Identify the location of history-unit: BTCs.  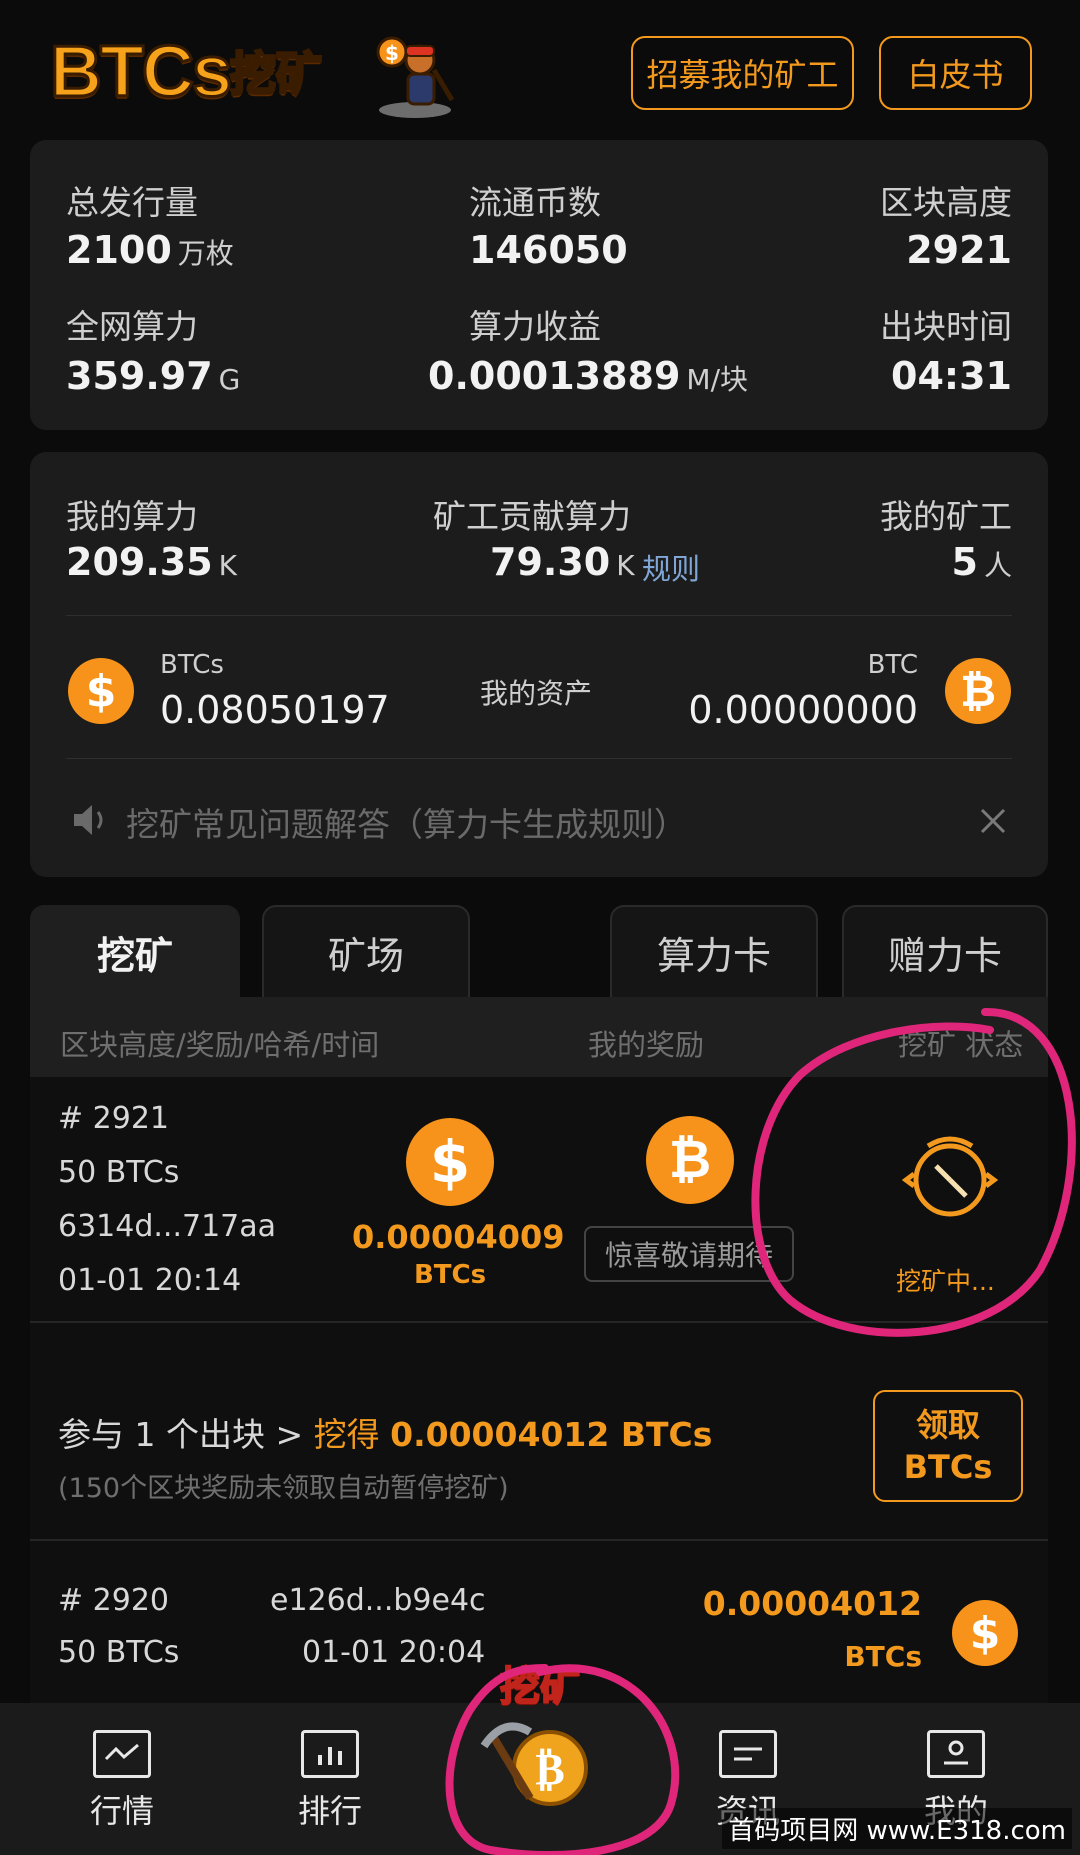
(883, 1656).